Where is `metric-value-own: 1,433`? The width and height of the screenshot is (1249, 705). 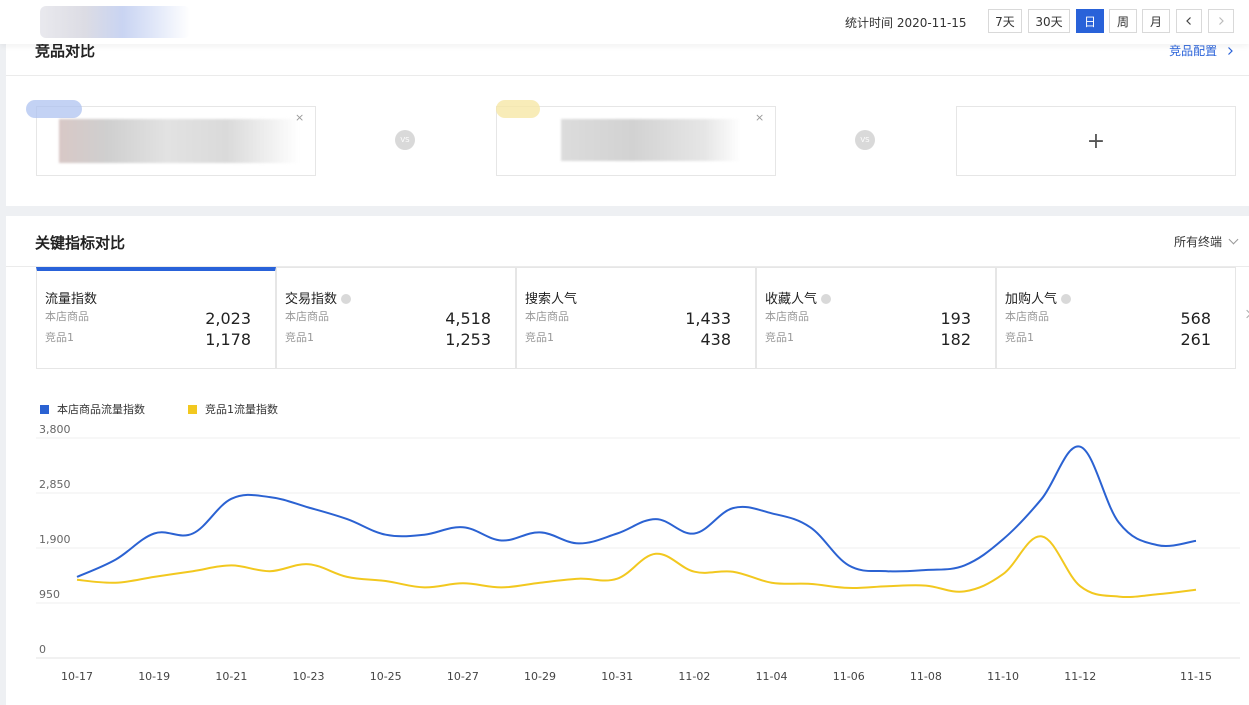
metric-value-own: 1,433 is located at coordinates (708, 318).